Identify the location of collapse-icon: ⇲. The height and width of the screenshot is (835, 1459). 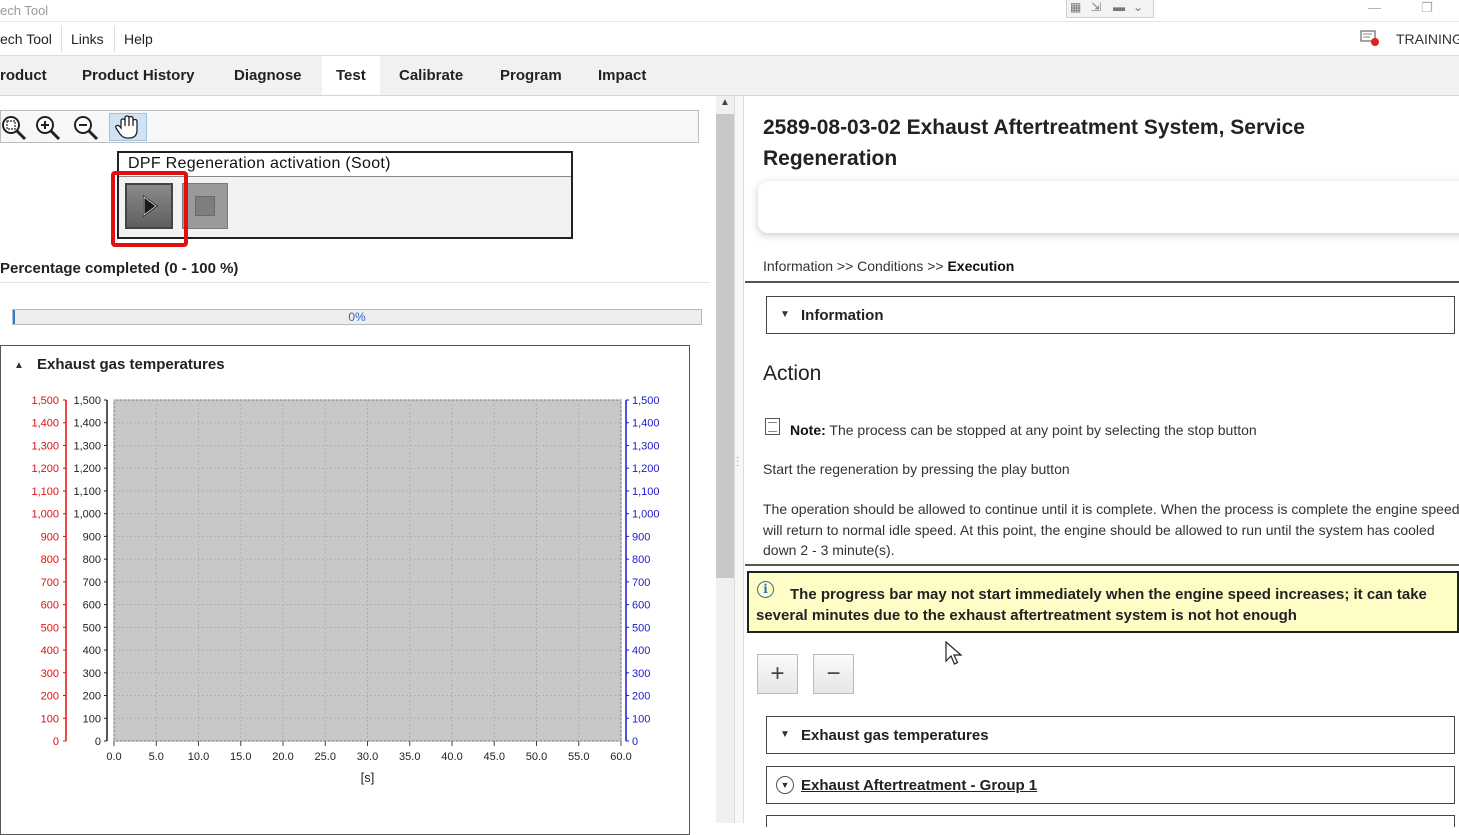
(1096, 7).